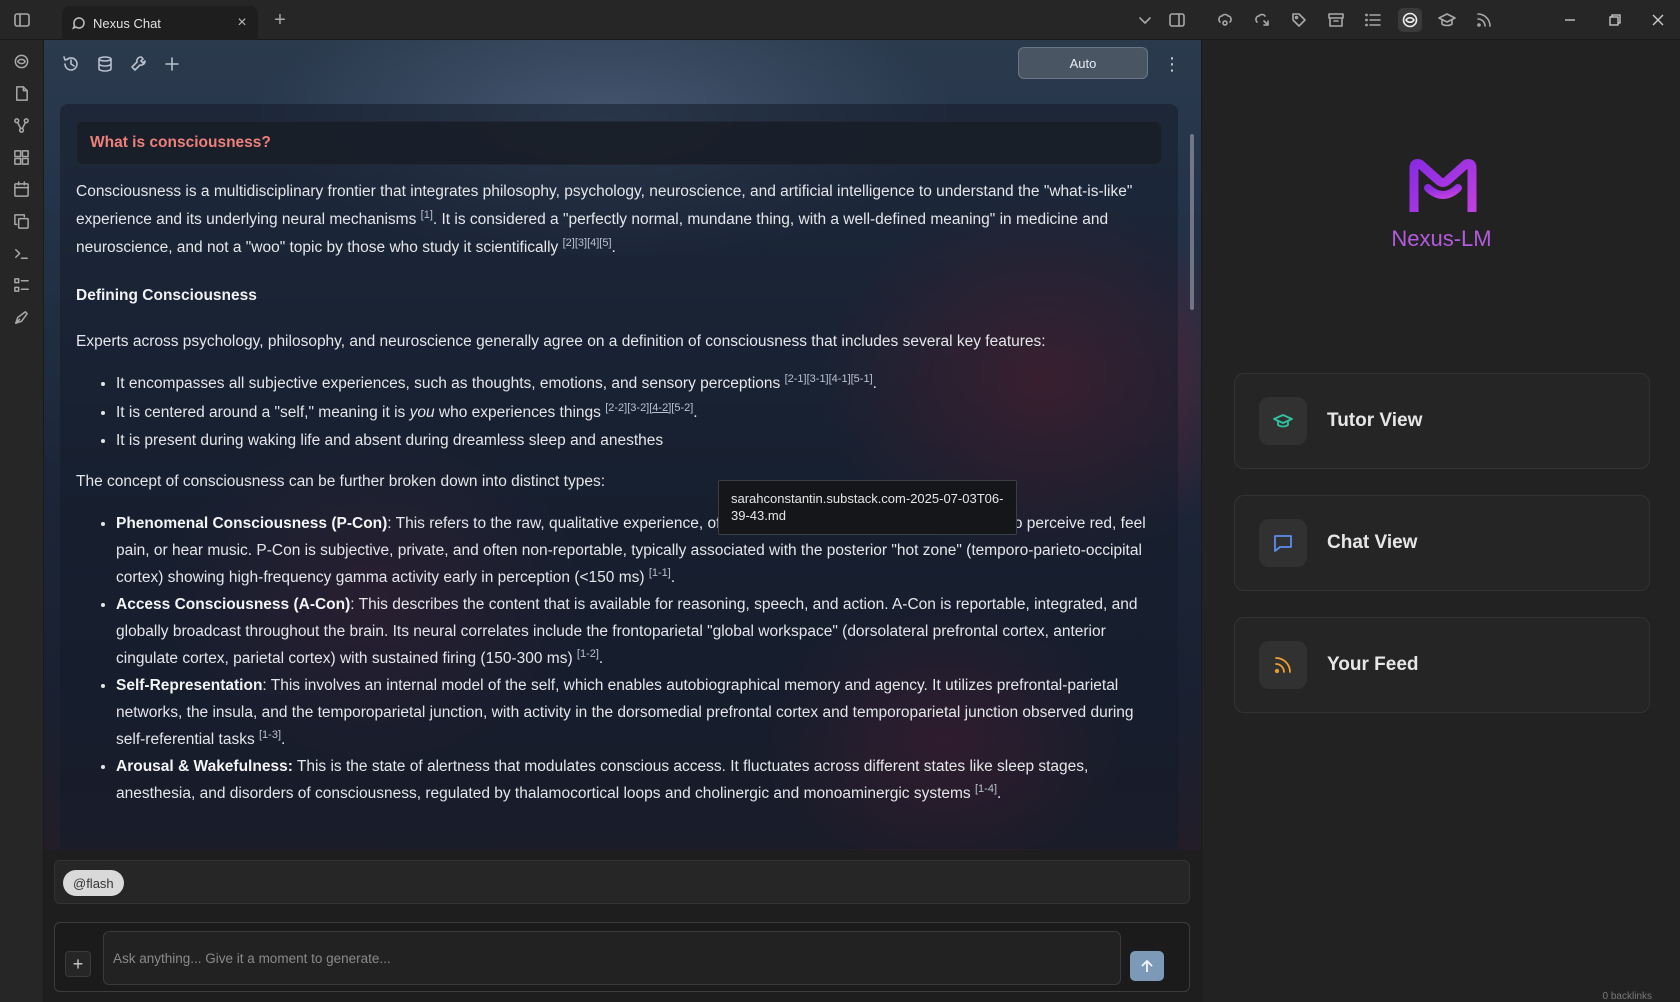 This screenshot has width=1680, height=1002. What do you see at coordinates (172, 64) in the screenshot?
I see `add-icon` at bounding box center [172, 64].